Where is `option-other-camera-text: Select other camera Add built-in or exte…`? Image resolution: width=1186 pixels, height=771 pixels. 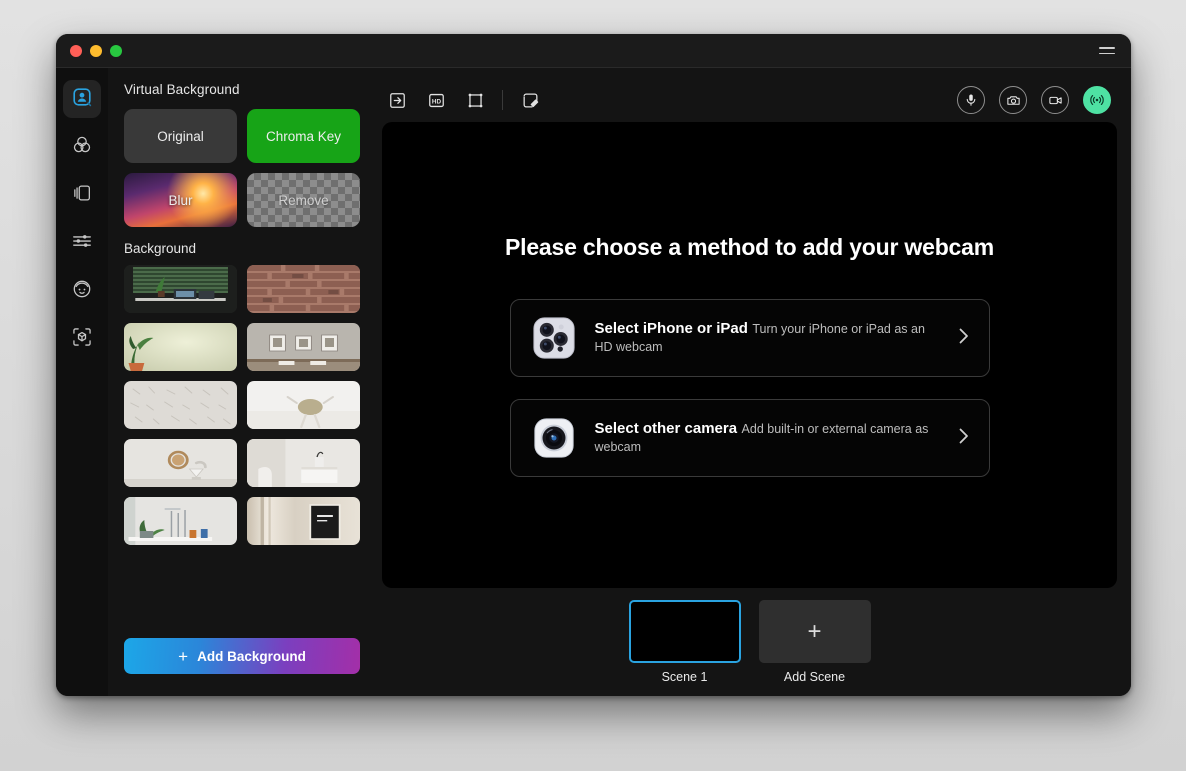 option-other-camera-text: Select other camera Add built-in or exte… is located at coordinates (767, 438).